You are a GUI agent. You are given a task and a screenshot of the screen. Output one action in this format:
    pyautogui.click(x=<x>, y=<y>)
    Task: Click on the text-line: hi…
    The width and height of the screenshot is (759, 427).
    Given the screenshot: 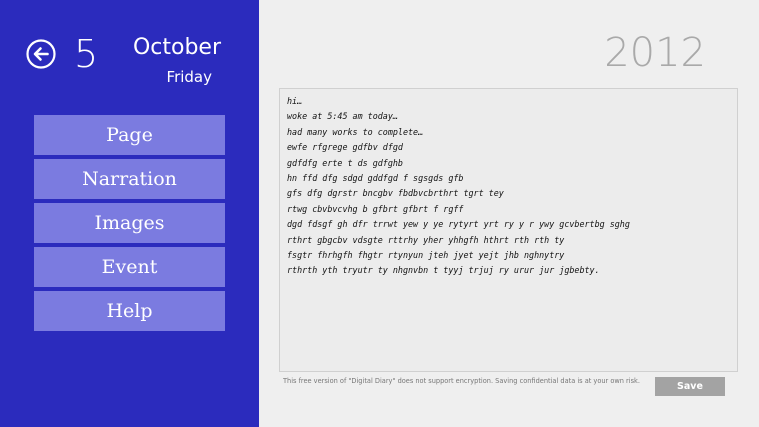 What is the action you would take?
    pyautogui.click(x=295, y=101)
    